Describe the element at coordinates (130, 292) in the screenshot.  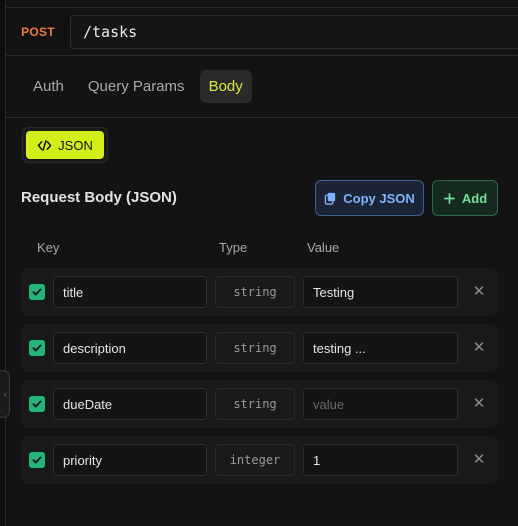
I see `key-input: title` at that location.